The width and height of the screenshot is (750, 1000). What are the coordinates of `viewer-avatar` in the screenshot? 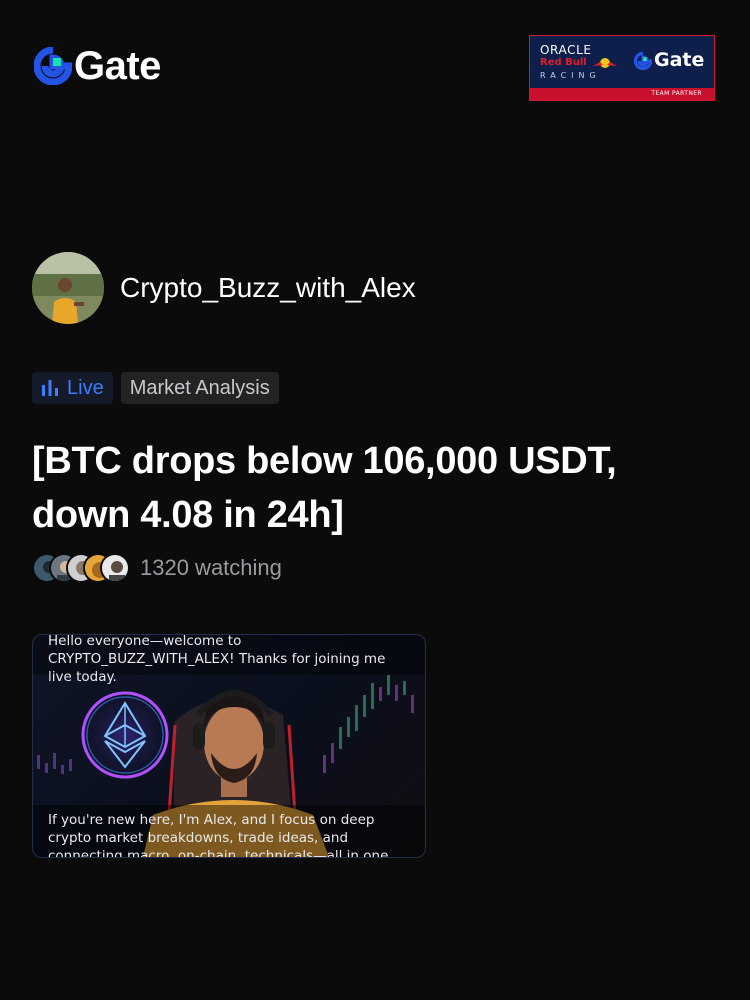 It's located at (115, 568).